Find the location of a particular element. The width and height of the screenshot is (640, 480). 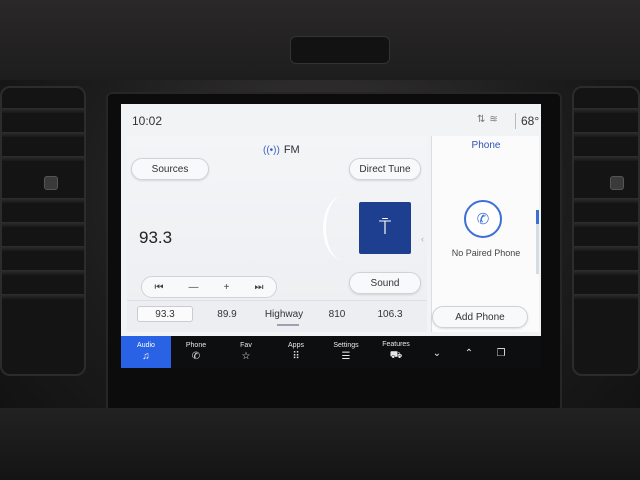

nav-label: Apps is located at coordinates (296, 345).